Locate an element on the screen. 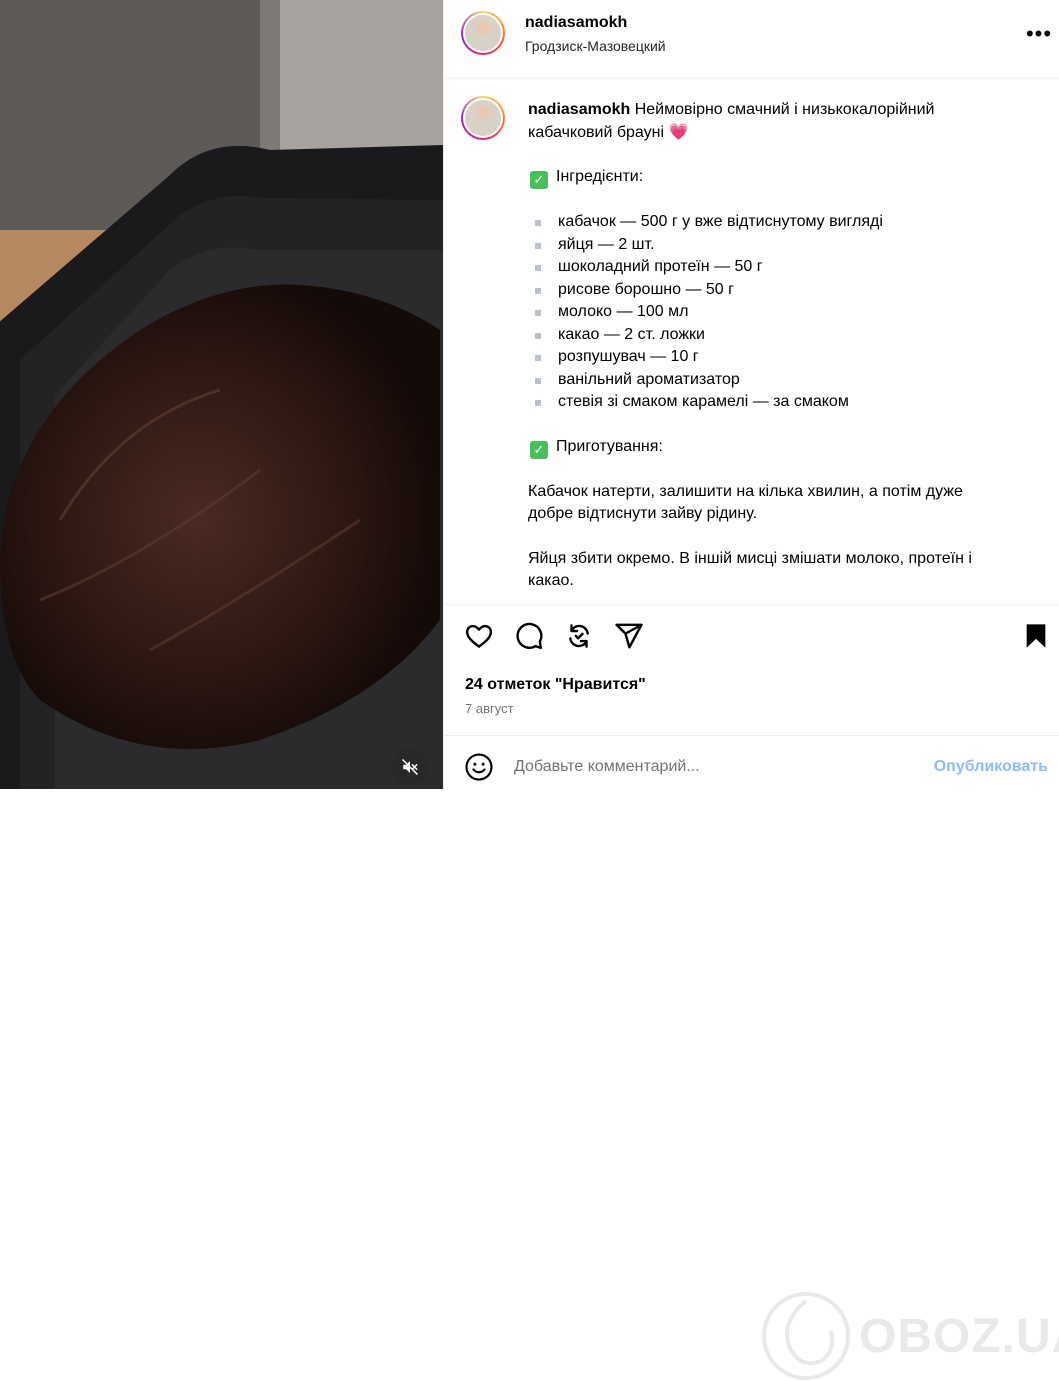 Image resolution: width=1059 pixels, height=1381 pixels. bookmark-filled-icon is located at coordinates (1036, 636).